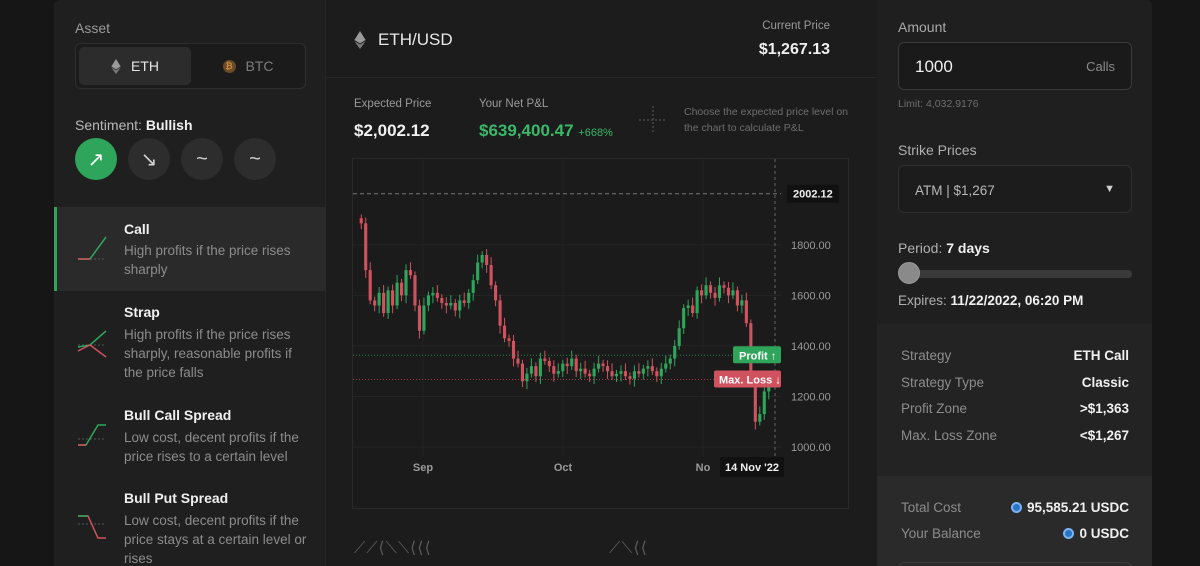 The image size is (1200, 566). What do you see at coordinates (176, 498) in the screenshot?
I see `strategy-title: Bull Put Spread` at bounding box center [176, 498].